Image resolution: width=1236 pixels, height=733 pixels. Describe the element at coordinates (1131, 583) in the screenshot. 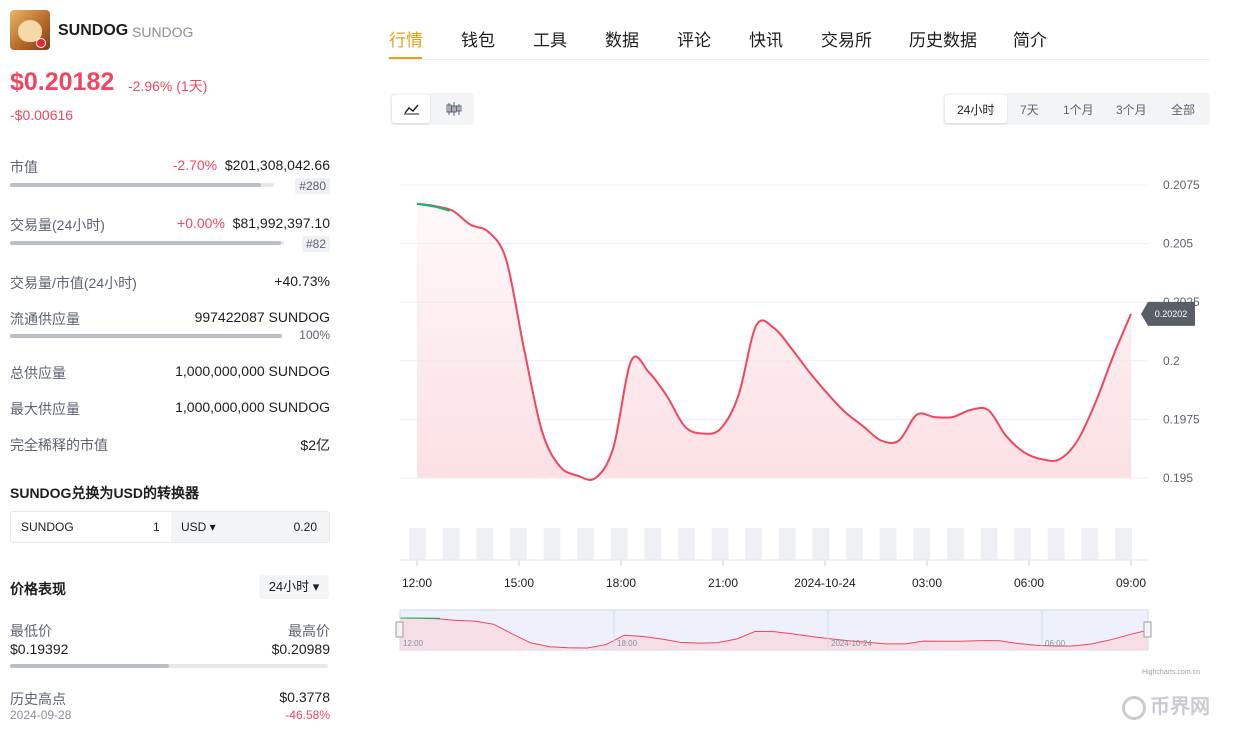

I see `x-tick-label: 09:00` at that location.